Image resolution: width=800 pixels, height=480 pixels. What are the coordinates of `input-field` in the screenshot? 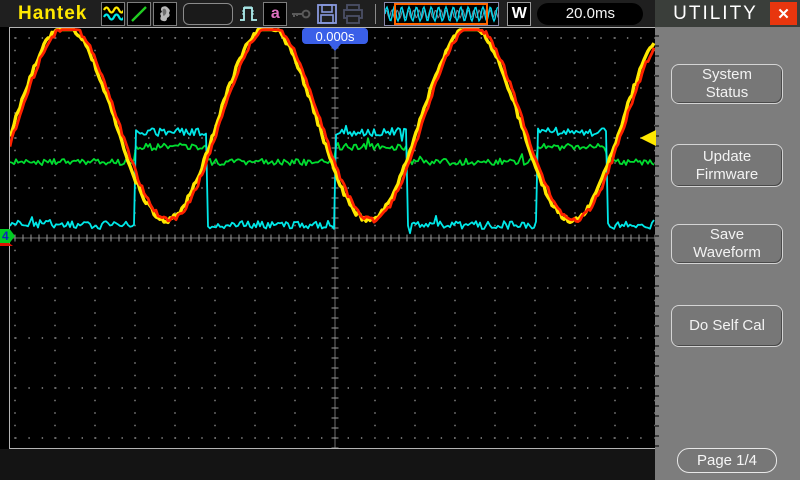 It's located at (208, 13).